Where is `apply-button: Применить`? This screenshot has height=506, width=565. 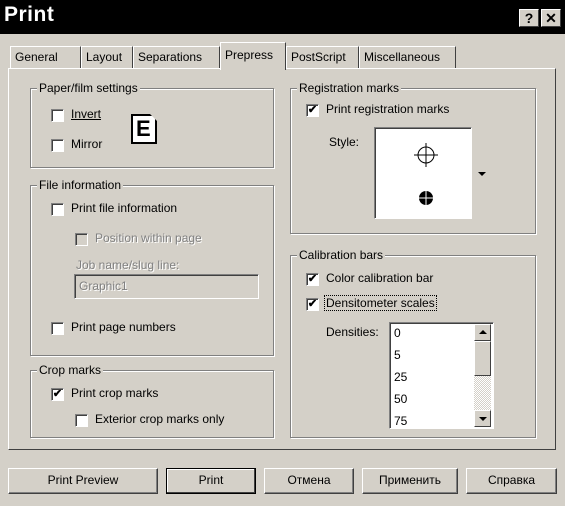
apply-button: Применить is located at coordinates (410, 481).